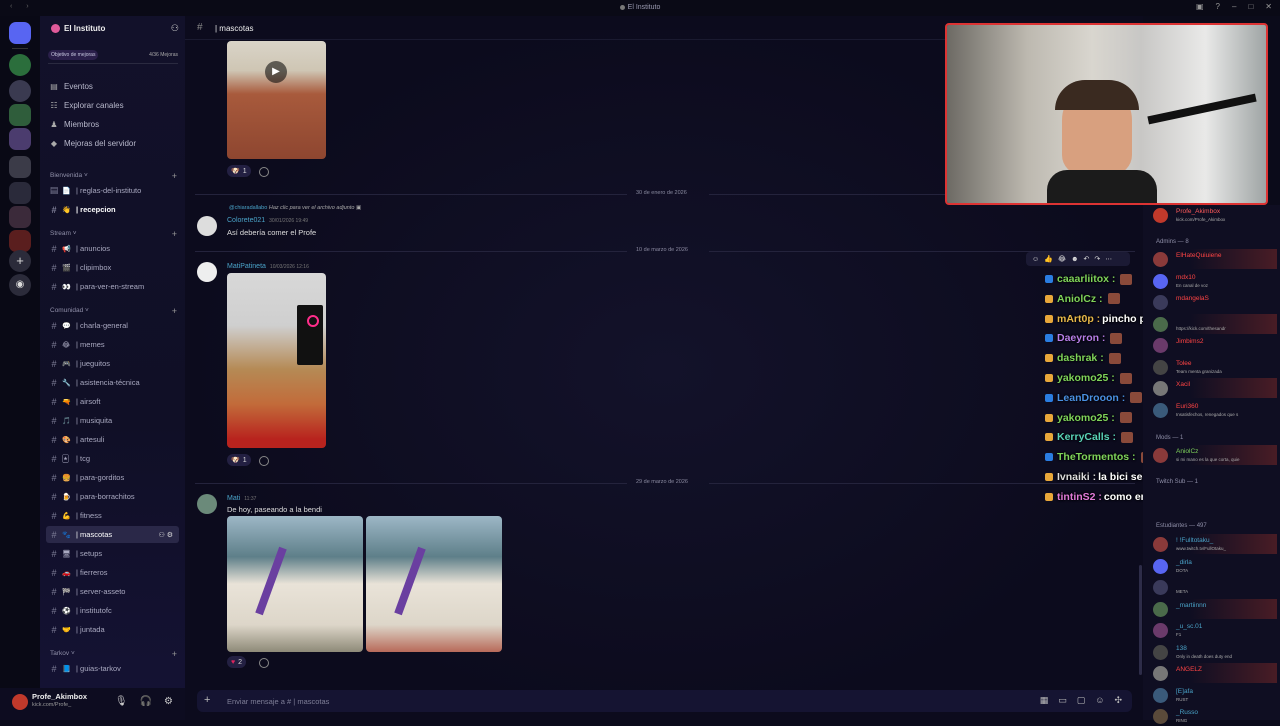 The width and height of the screenshot is (1280, 726). Describe the element at coordinates (237, 662) in the screenshot. I see `reaction: ♥ 2` at that location.